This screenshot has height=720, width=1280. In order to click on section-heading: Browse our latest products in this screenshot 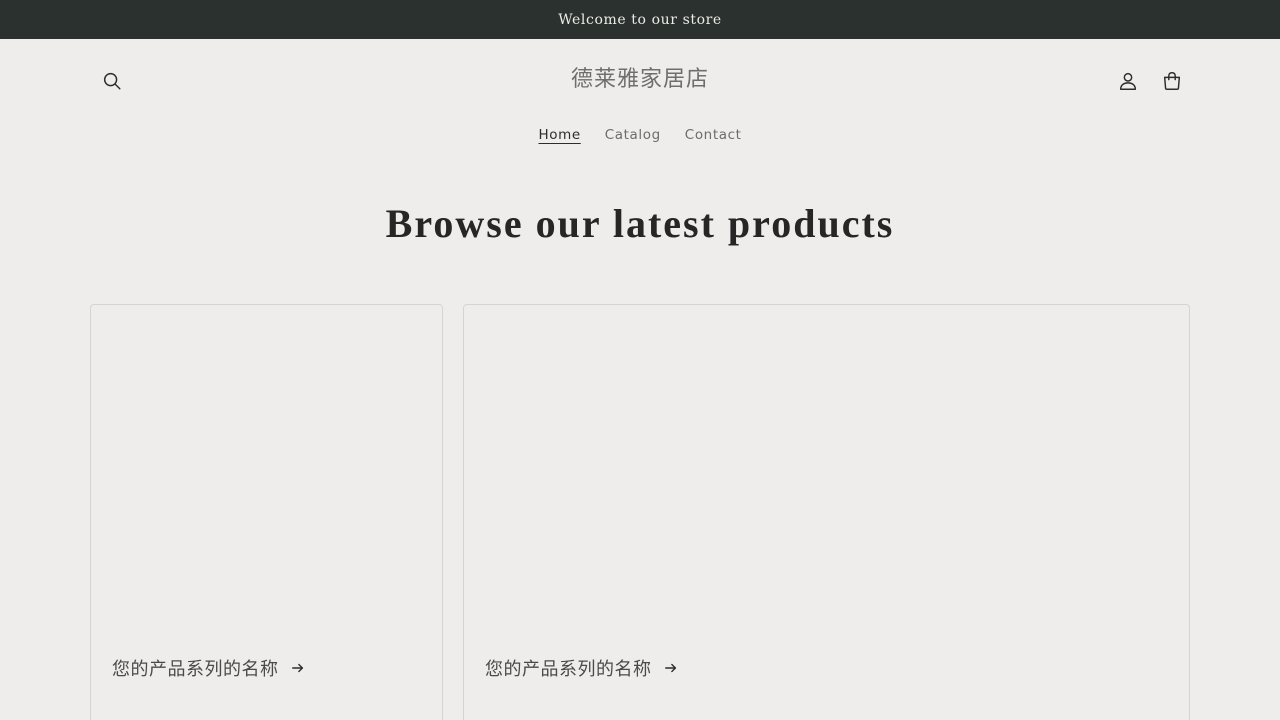, I will do `click(640, 223)`.